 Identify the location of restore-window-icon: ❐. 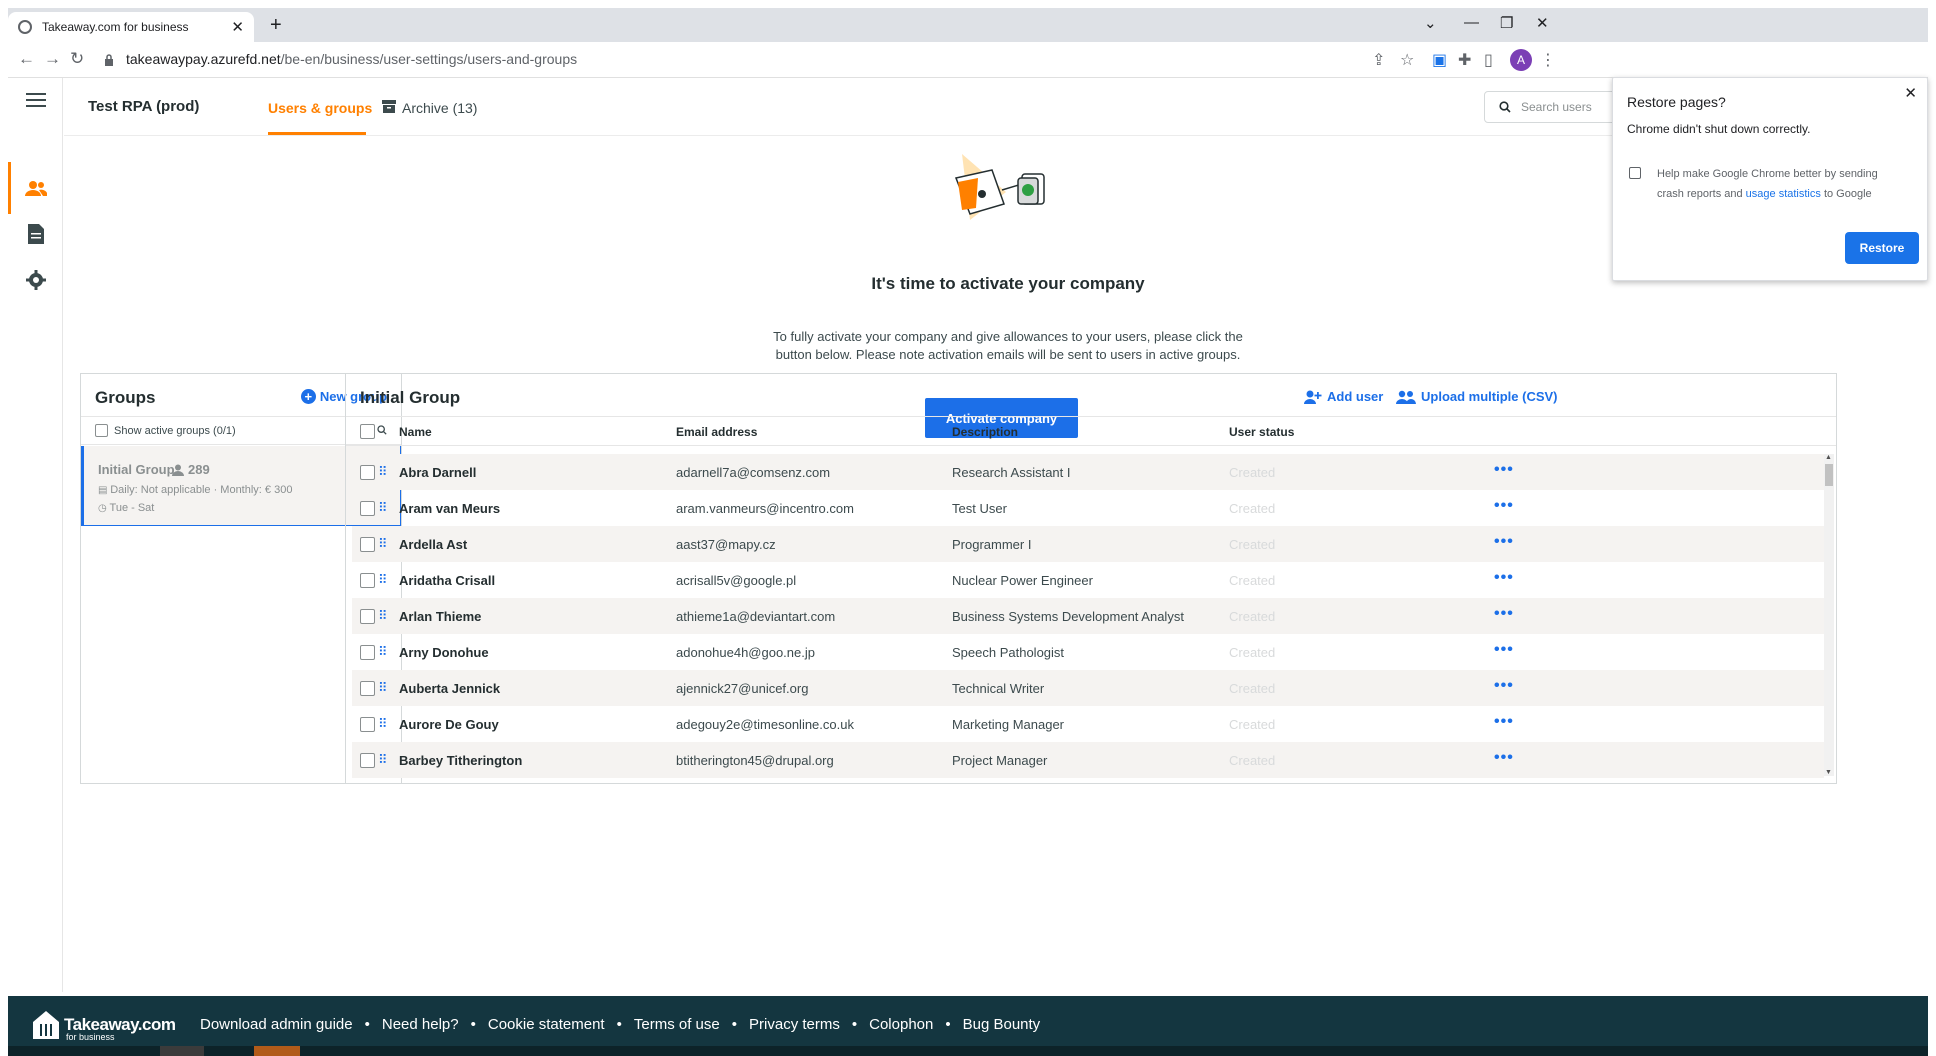
(1506, 23).